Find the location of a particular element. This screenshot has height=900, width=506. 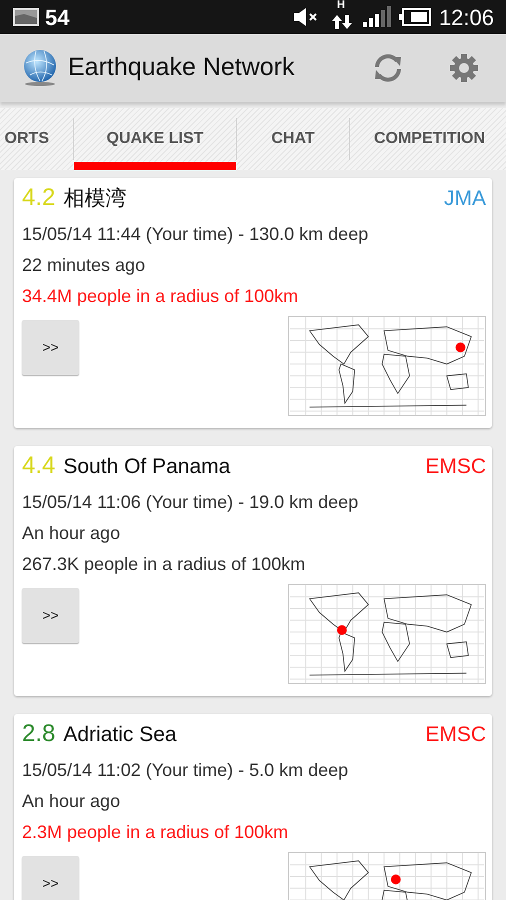

quake-time: 15/05/14 11:44 (Your time) - 130.0 km deep is located at coordinates (196, 234).